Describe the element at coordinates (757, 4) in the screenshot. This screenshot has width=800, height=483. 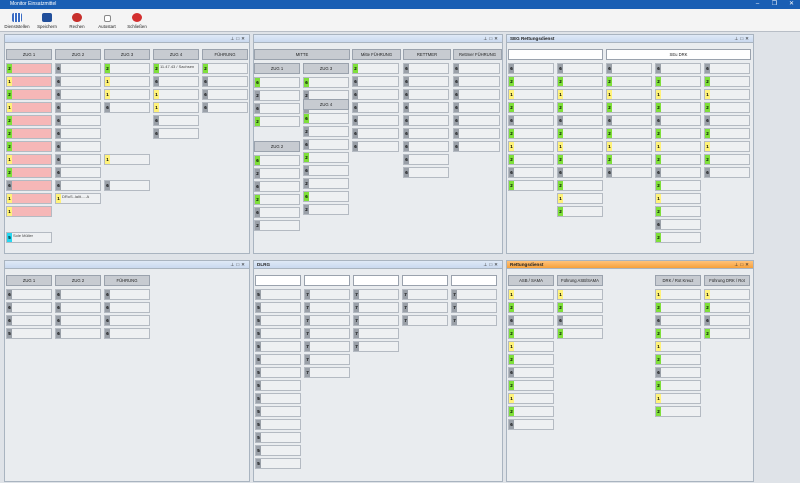
I see `minimize-icon: –` at that location.